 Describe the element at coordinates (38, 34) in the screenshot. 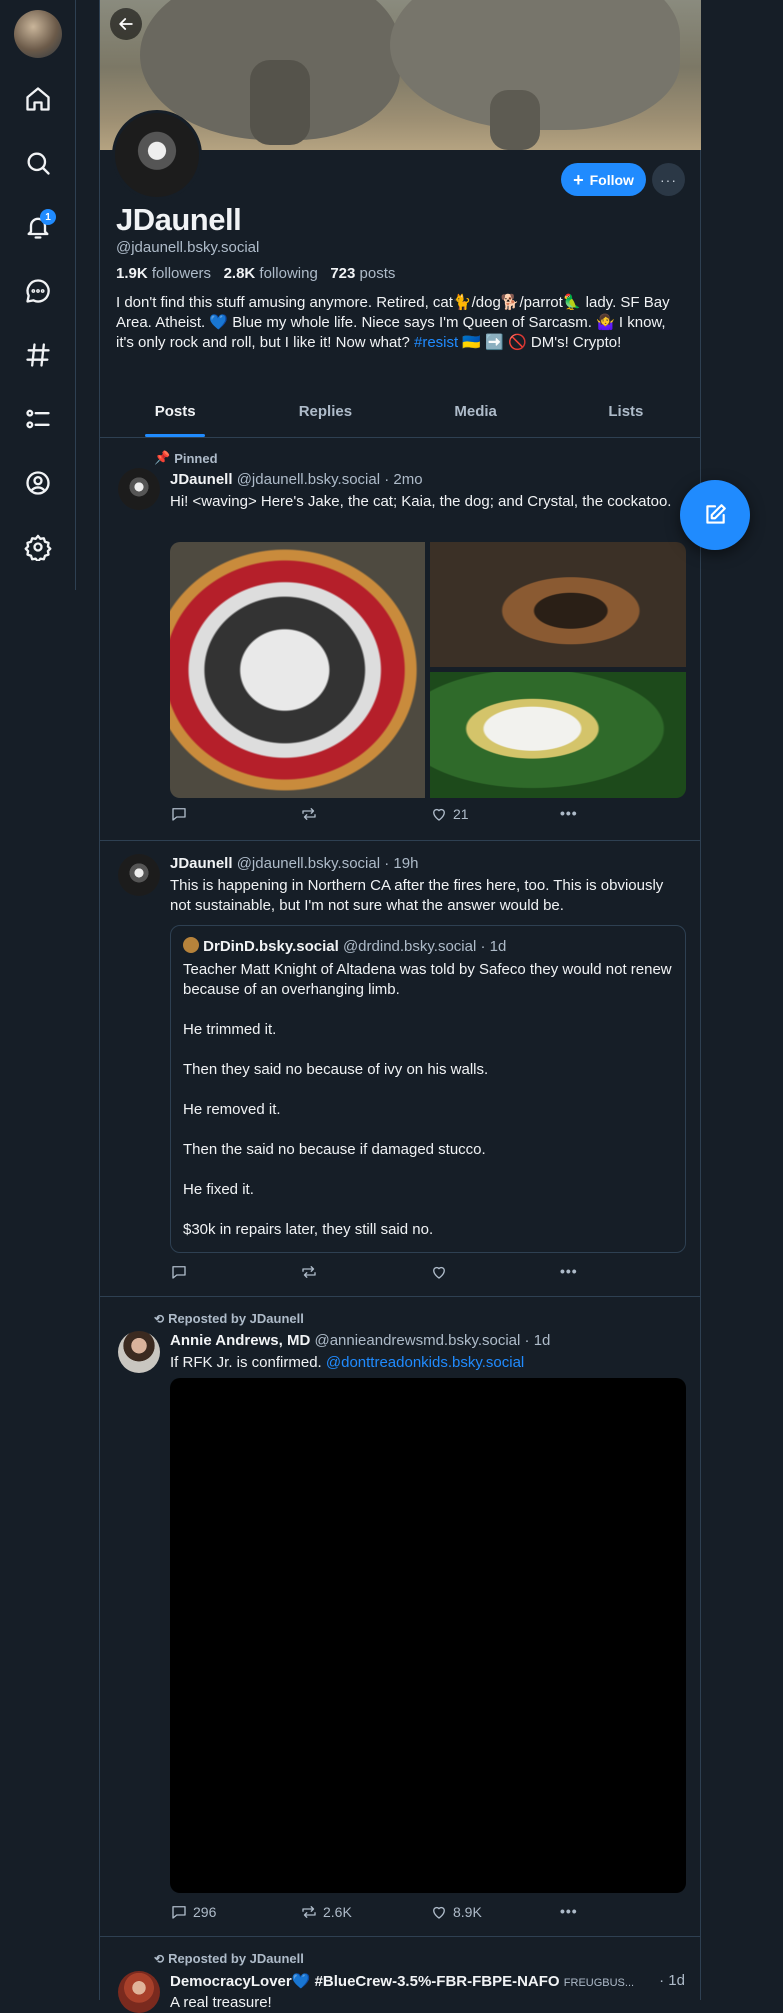

I see `current-user-avatar` at that location.